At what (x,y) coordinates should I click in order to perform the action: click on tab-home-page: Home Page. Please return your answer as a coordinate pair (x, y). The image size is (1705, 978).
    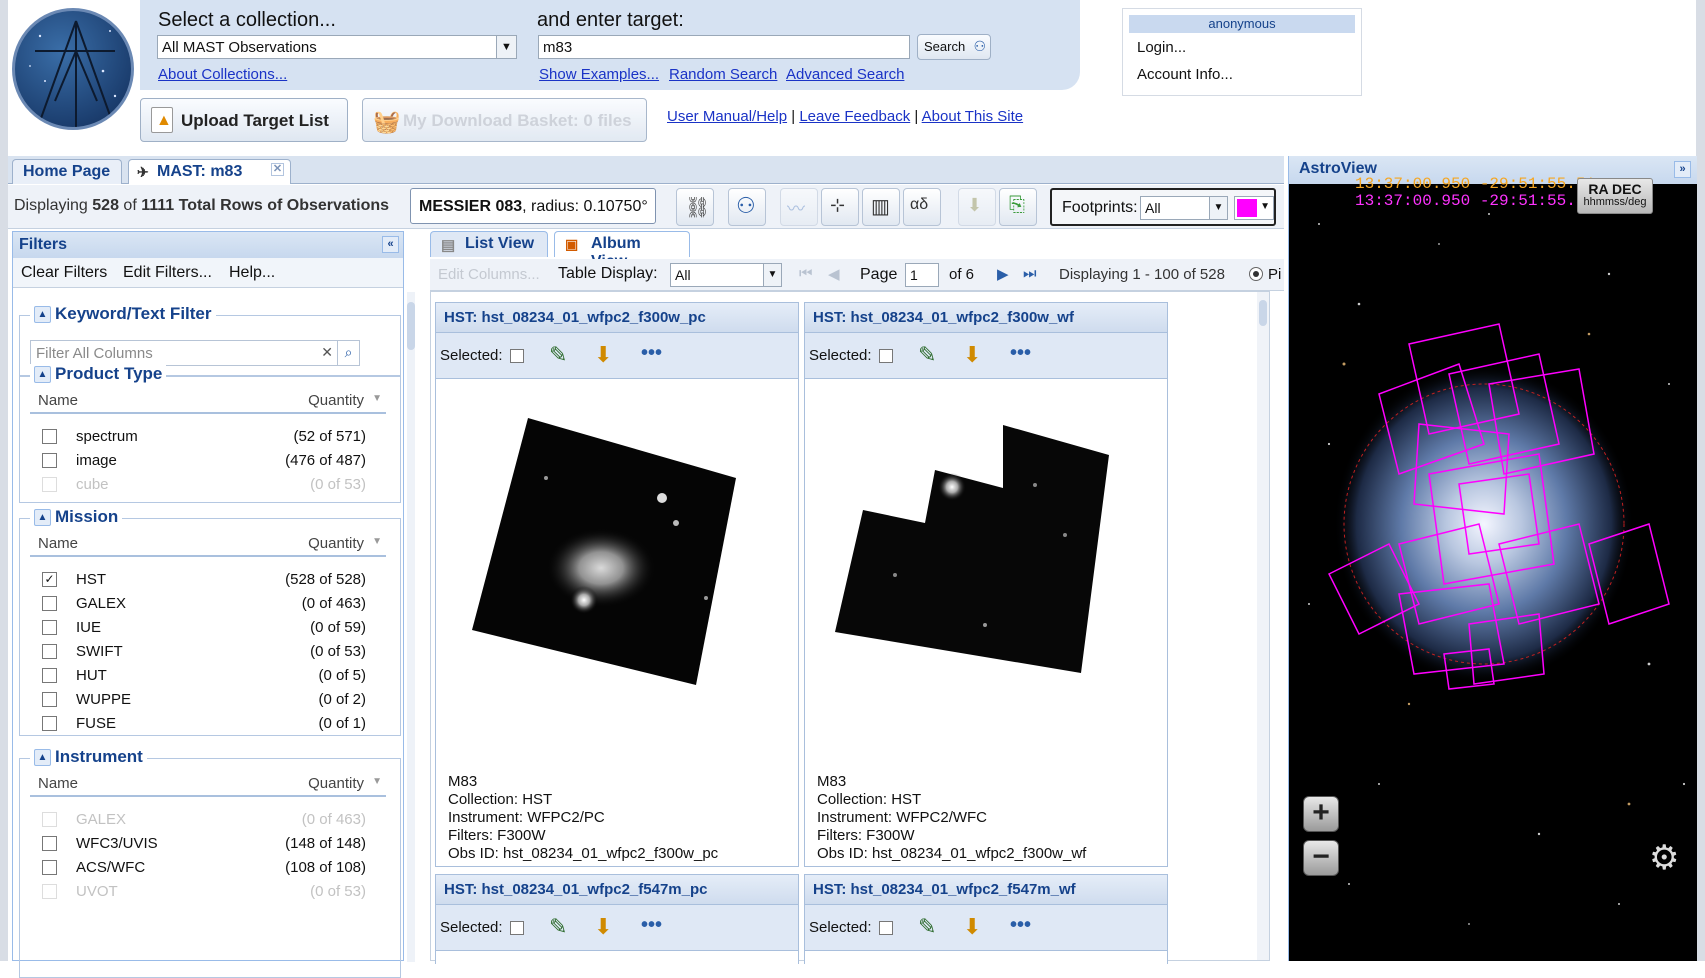
    Looking at the image, I should click on (67, 171).